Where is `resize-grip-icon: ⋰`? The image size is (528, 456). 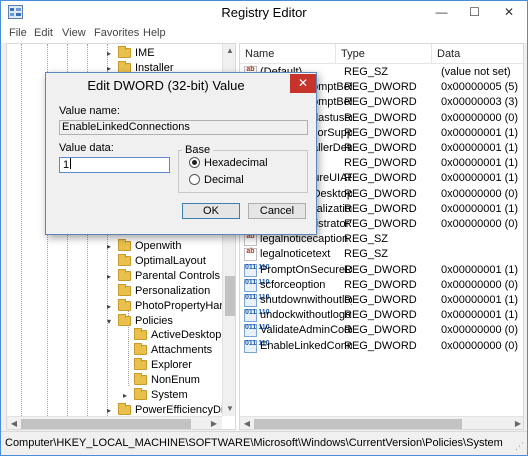 resize-grip-icon: ⋰ is located at coordinates (519, 446).